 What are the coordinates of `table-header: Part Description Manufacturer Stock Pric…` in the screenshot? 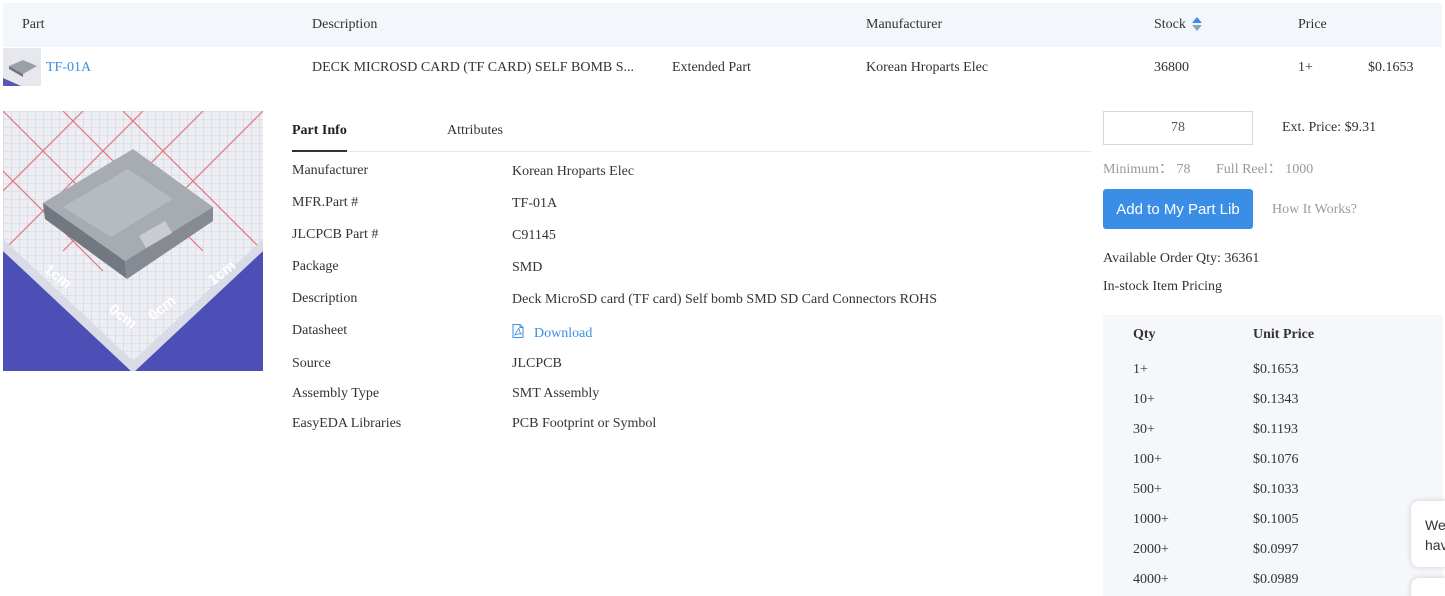 It's located at (722, 25).